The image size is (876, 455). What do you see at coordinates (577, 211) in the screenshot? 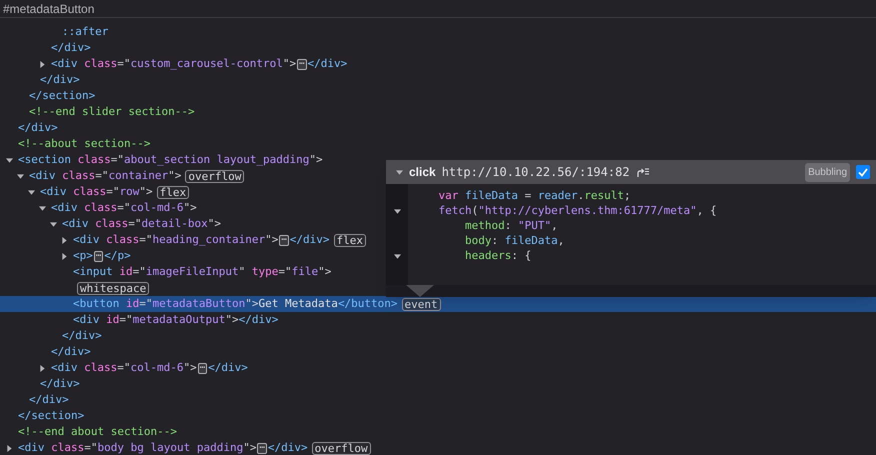
I see `code-text: fetch("http://cyberlens.thm:61777/meta", {` at bounding box center [577, 211].